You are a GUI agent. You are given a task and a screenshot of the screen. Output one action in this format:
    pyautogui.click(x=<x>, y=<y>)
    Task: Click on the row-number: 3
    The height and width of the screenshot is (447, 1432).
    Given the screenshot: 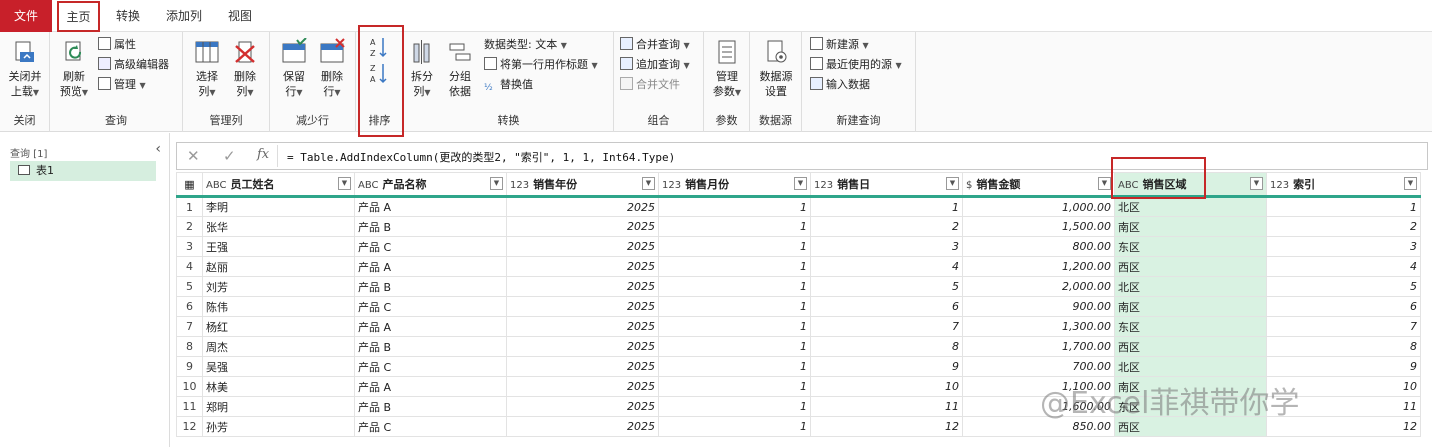 What is the action you would take?
    pyautogui.click(x=189, y=246)
    